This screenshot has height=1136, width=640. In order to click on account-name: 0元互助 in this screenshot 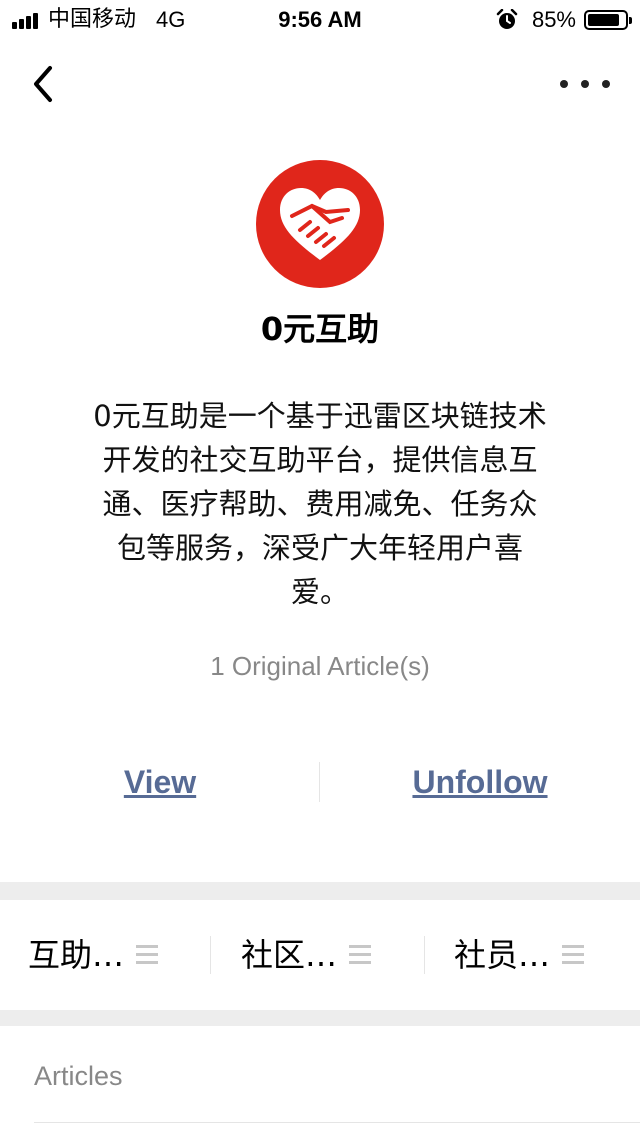, I will do `click(320, 329)`.